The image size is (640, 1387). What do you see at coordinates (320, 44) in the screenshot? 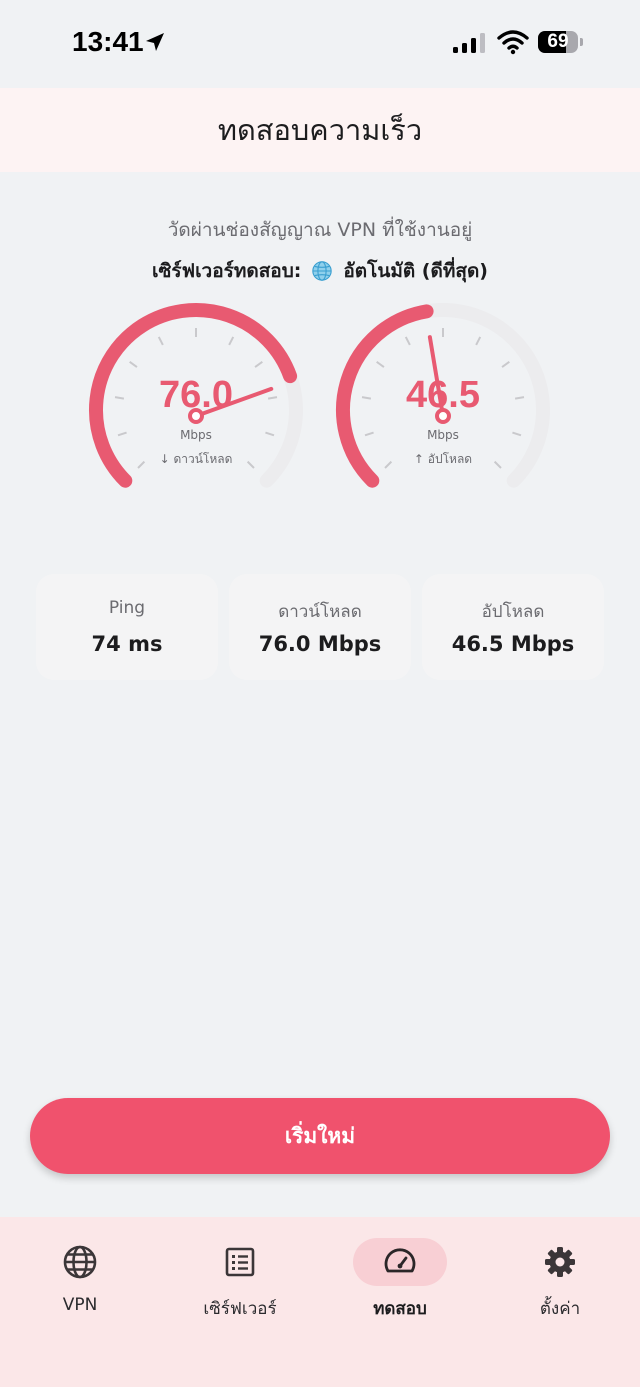
I see `status-bar: 13:41 69` at bounding box center [320, 44].